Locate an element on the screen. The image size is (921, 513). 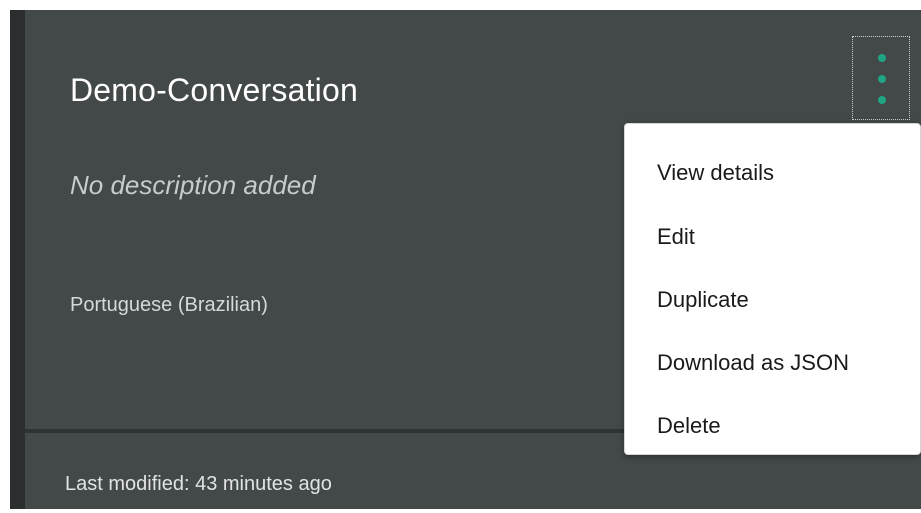
card-language: Portuguese (Brazilian) is located at coordinates (169, 305).